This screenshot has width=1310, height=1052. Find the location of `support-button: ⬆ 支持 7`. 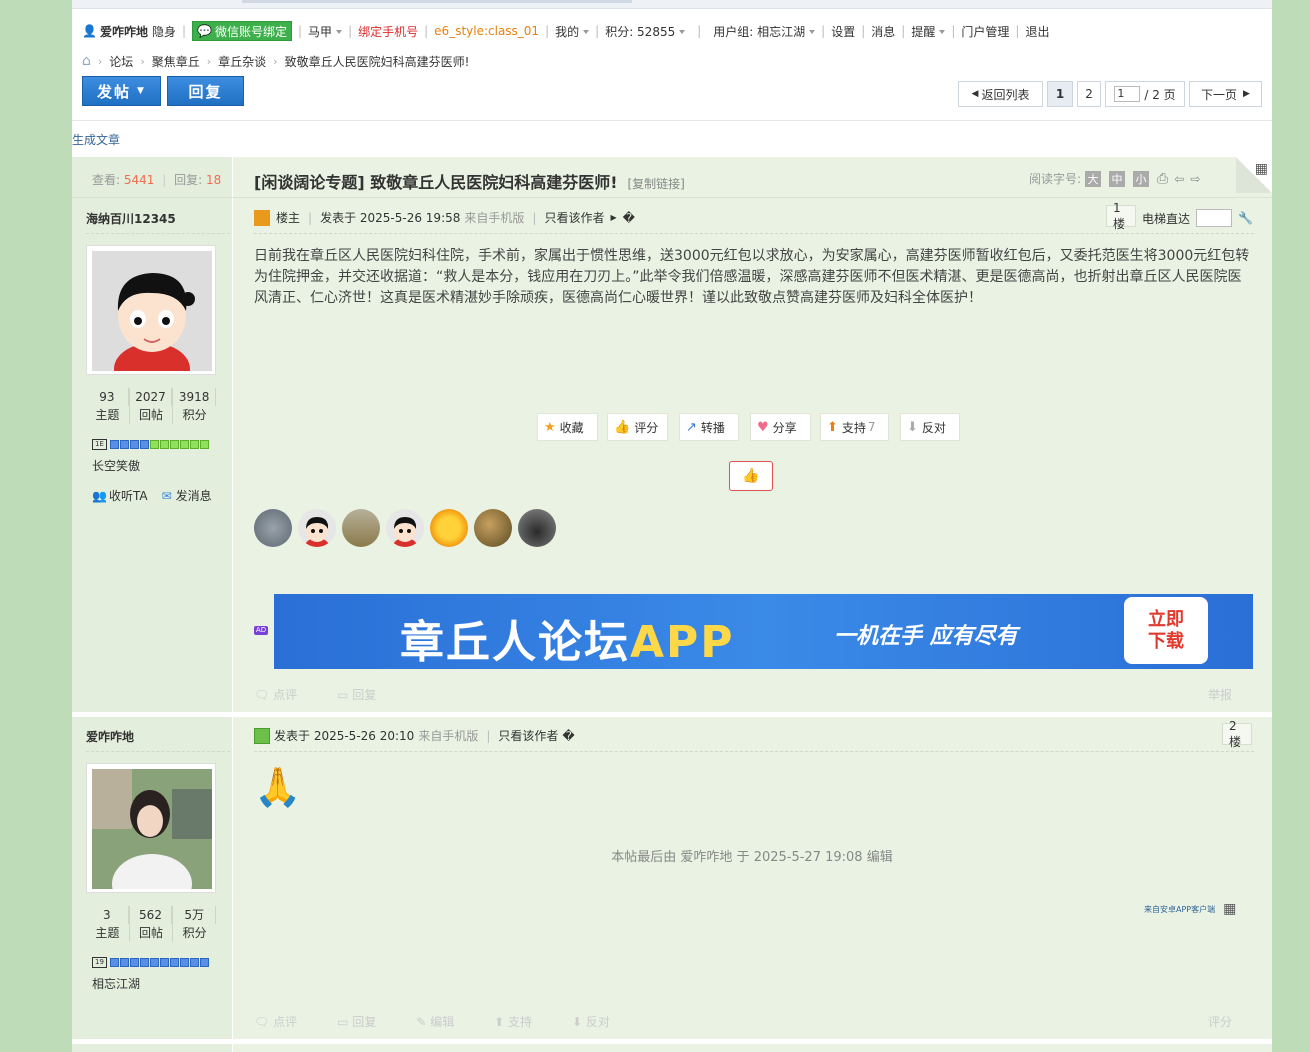

support-button: ⬆ 支持 7 is located at coordinates (854, 427).